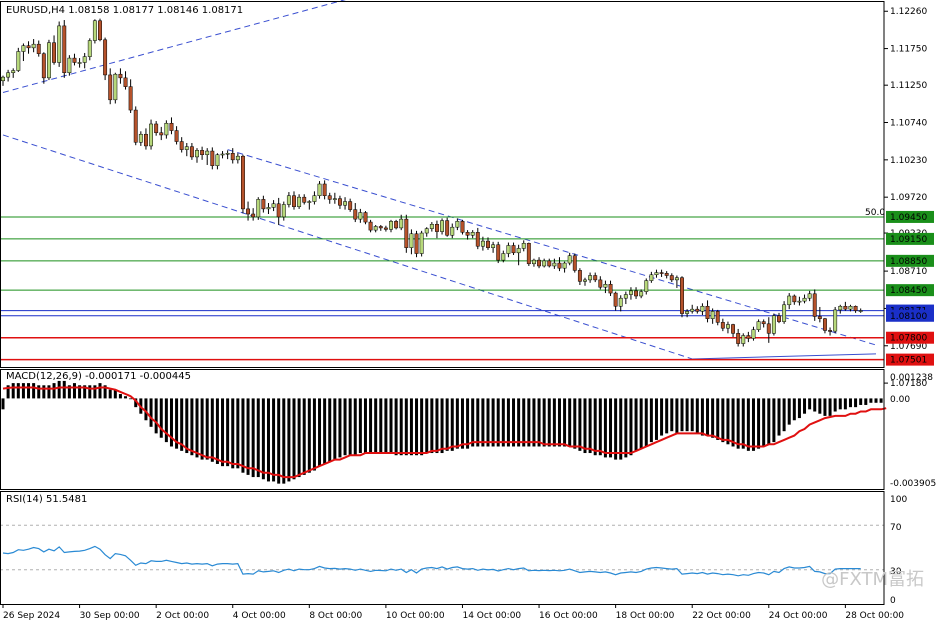  I want to click on level-price-label: 1.07501, so click(908, 361).